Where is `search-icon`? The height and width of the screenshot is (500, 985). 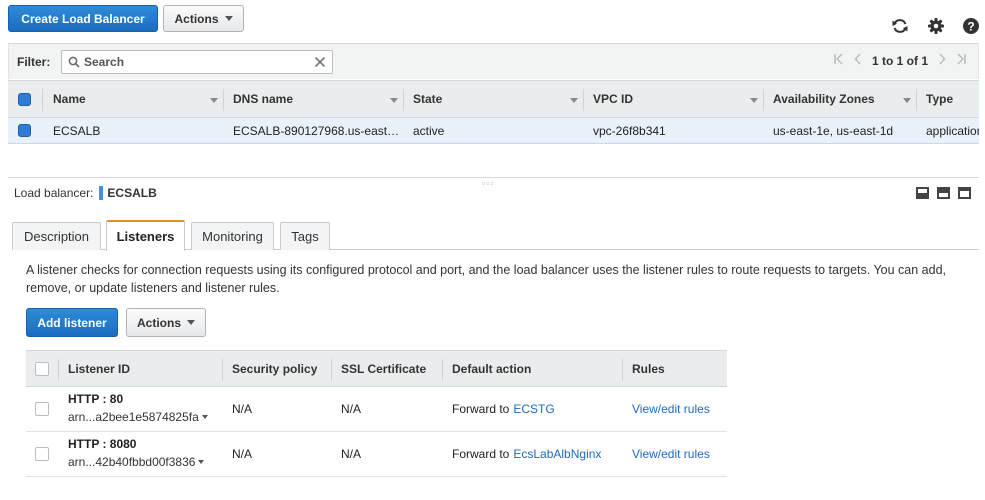 search-icon is located at coordinates (74, 63).